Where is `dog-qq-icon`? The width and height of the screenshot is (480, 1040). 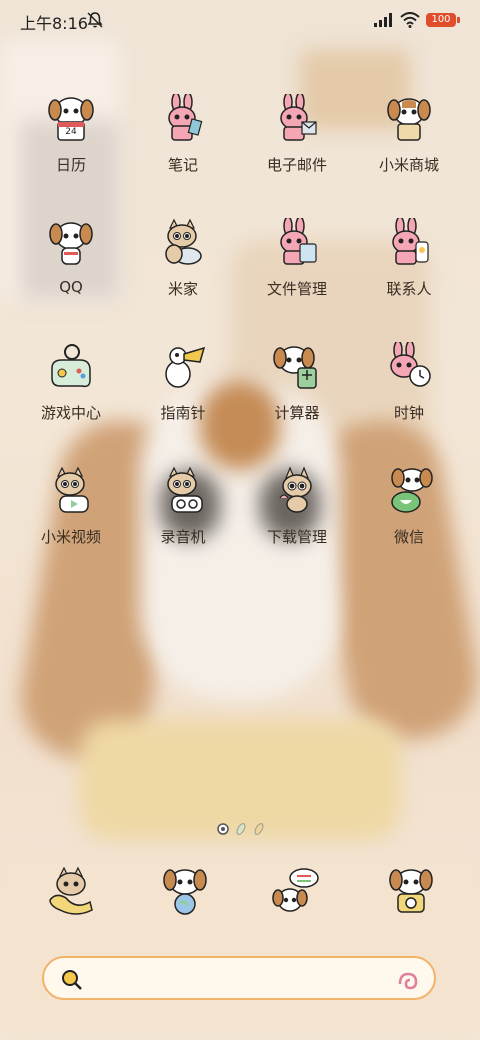 dog-qq-icon is located at coordinates (71, 243).